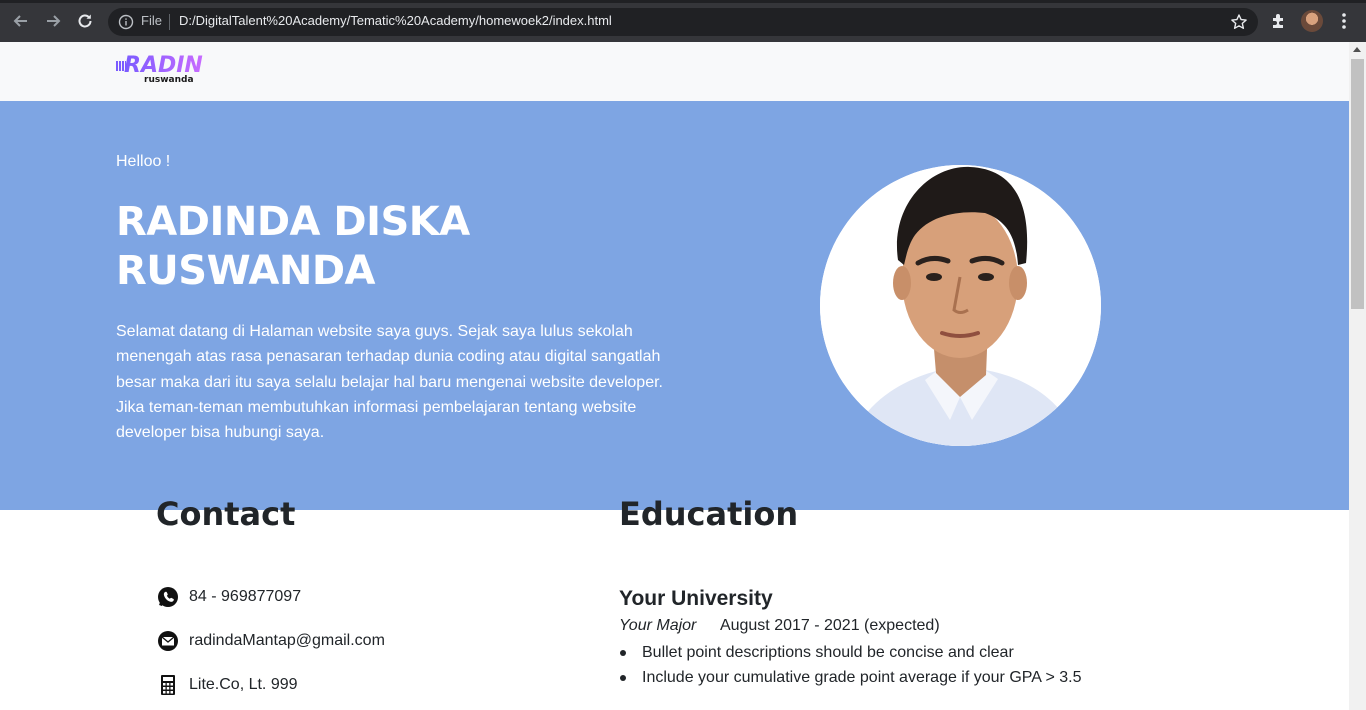 The height and width of the screenshot is (710, 1366). Describe the element at coordinates (172, 70) in the screenshot. I see `site-logo: RADIN ruswanda` at that location.